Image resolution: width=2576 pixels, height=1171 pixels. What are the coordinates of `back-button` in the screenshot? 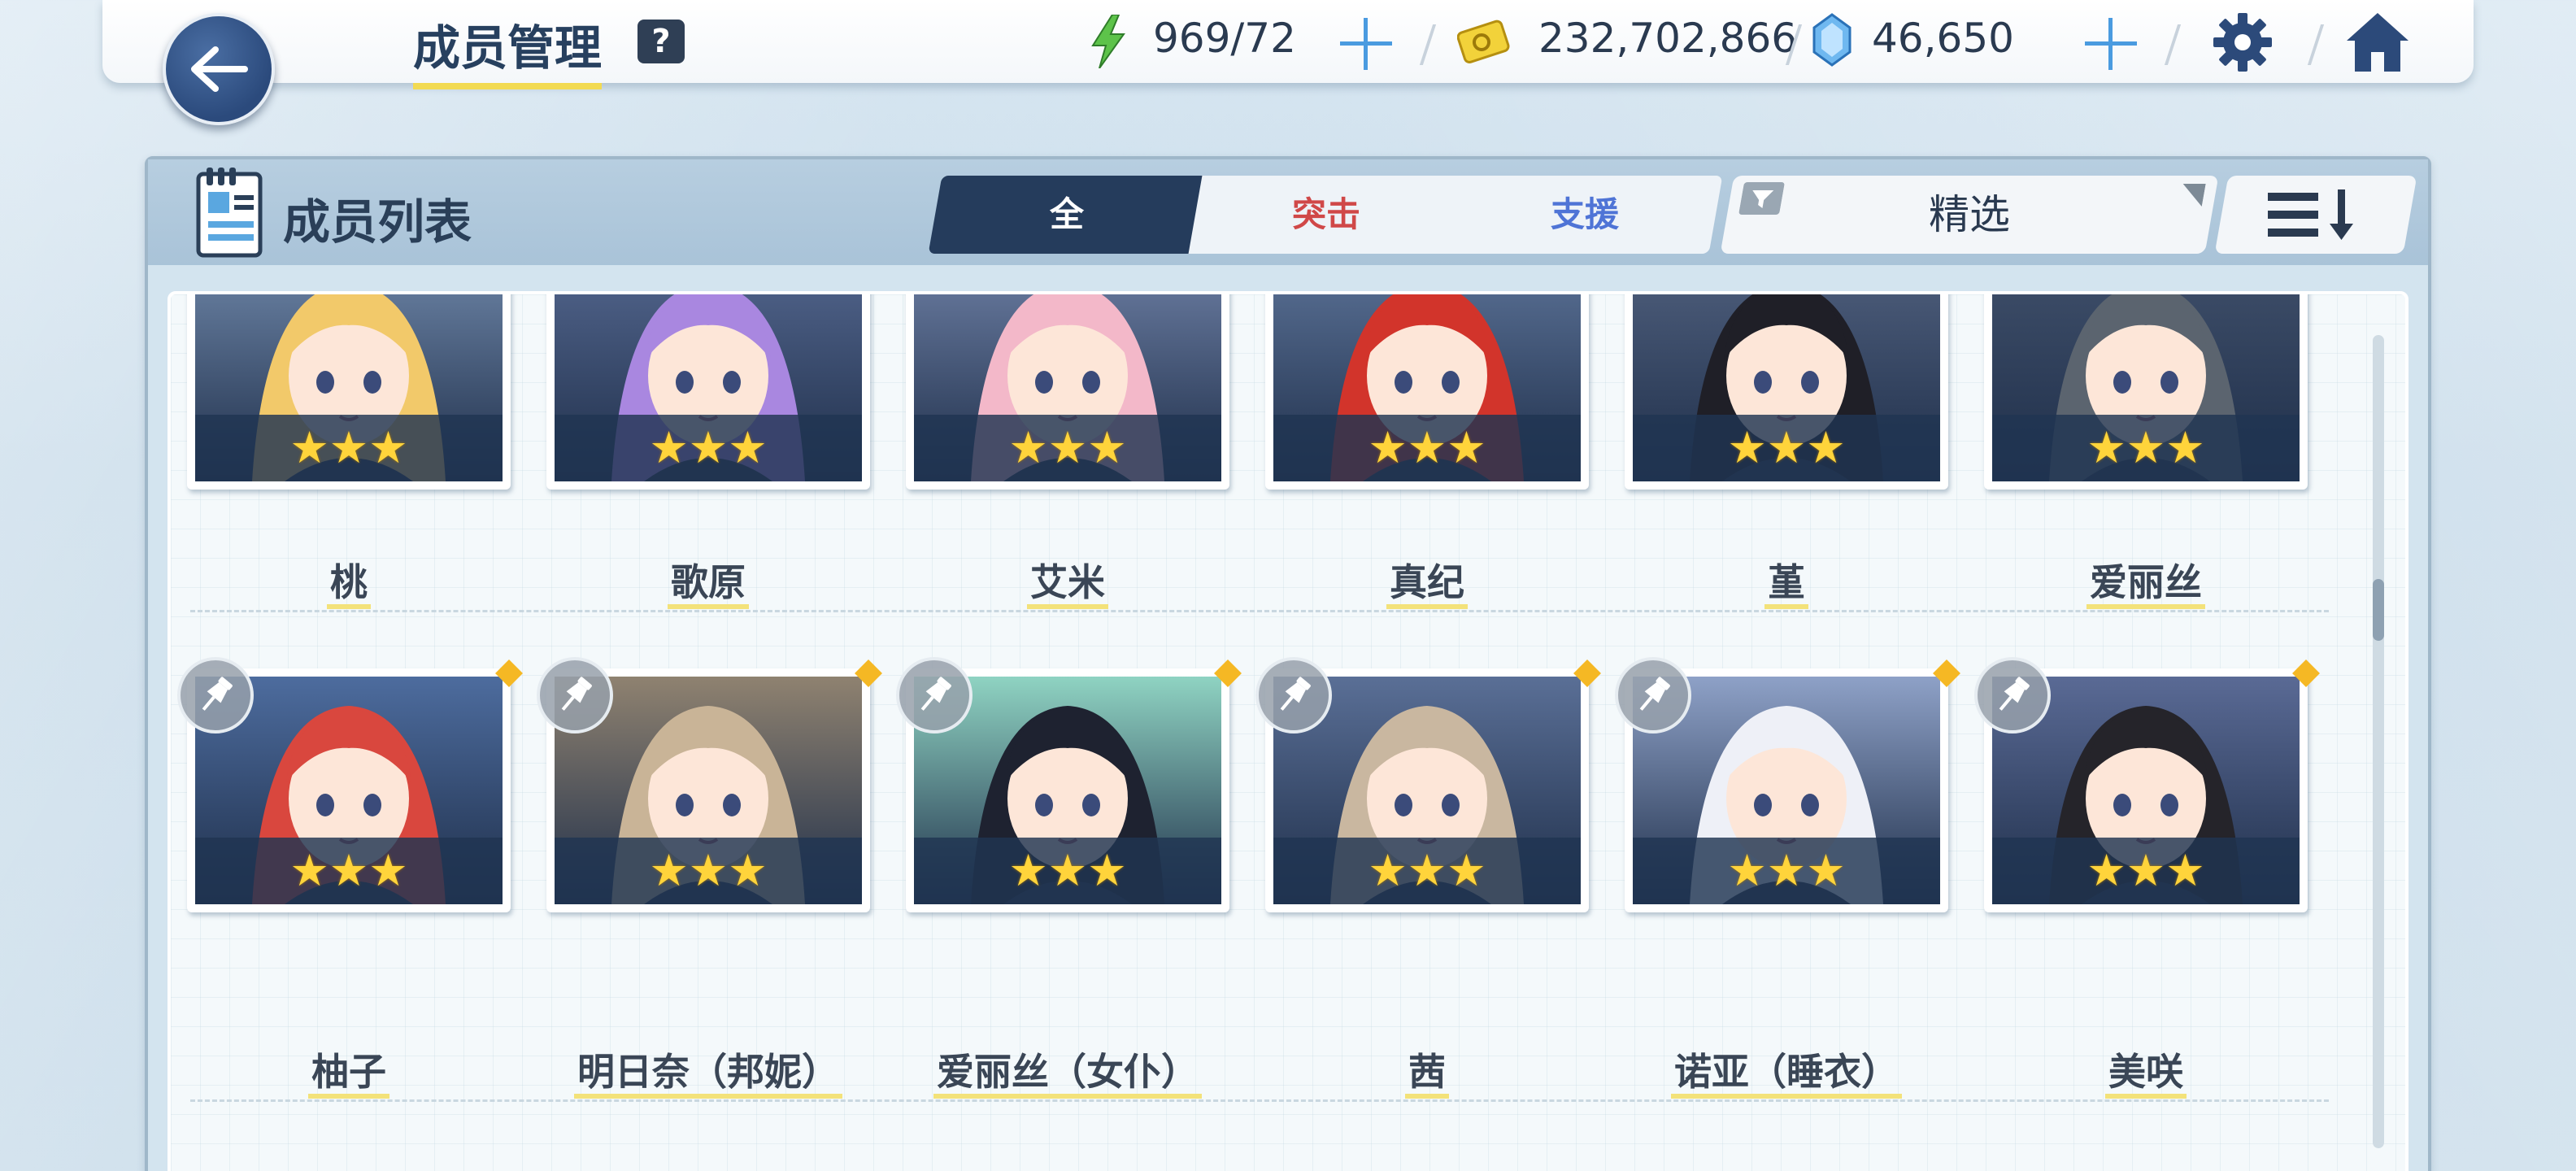 It's located at (219, 69).